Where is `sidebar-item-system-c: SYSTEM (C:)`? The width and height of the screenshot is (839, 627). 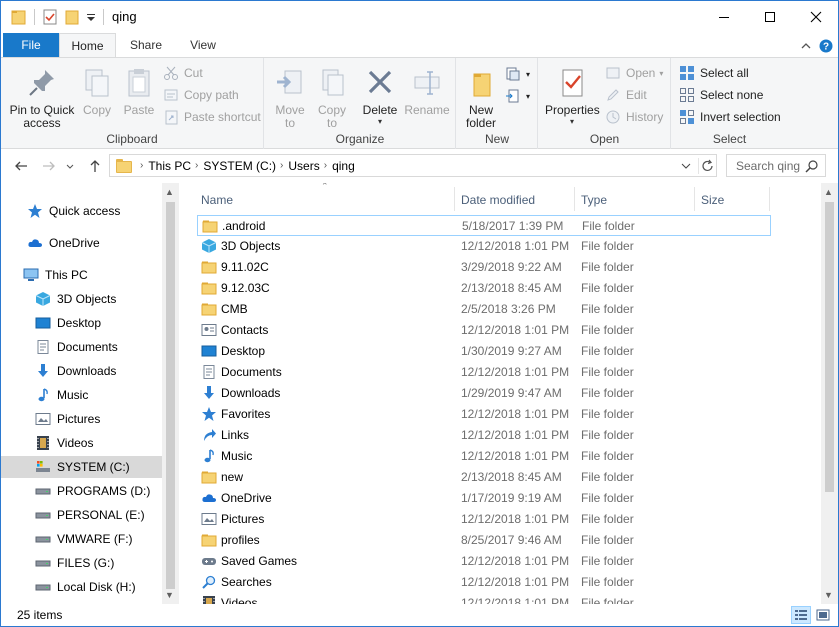 sidebar-item-system-c: SYSTEM (C:) is located at coordinates (81, 467).